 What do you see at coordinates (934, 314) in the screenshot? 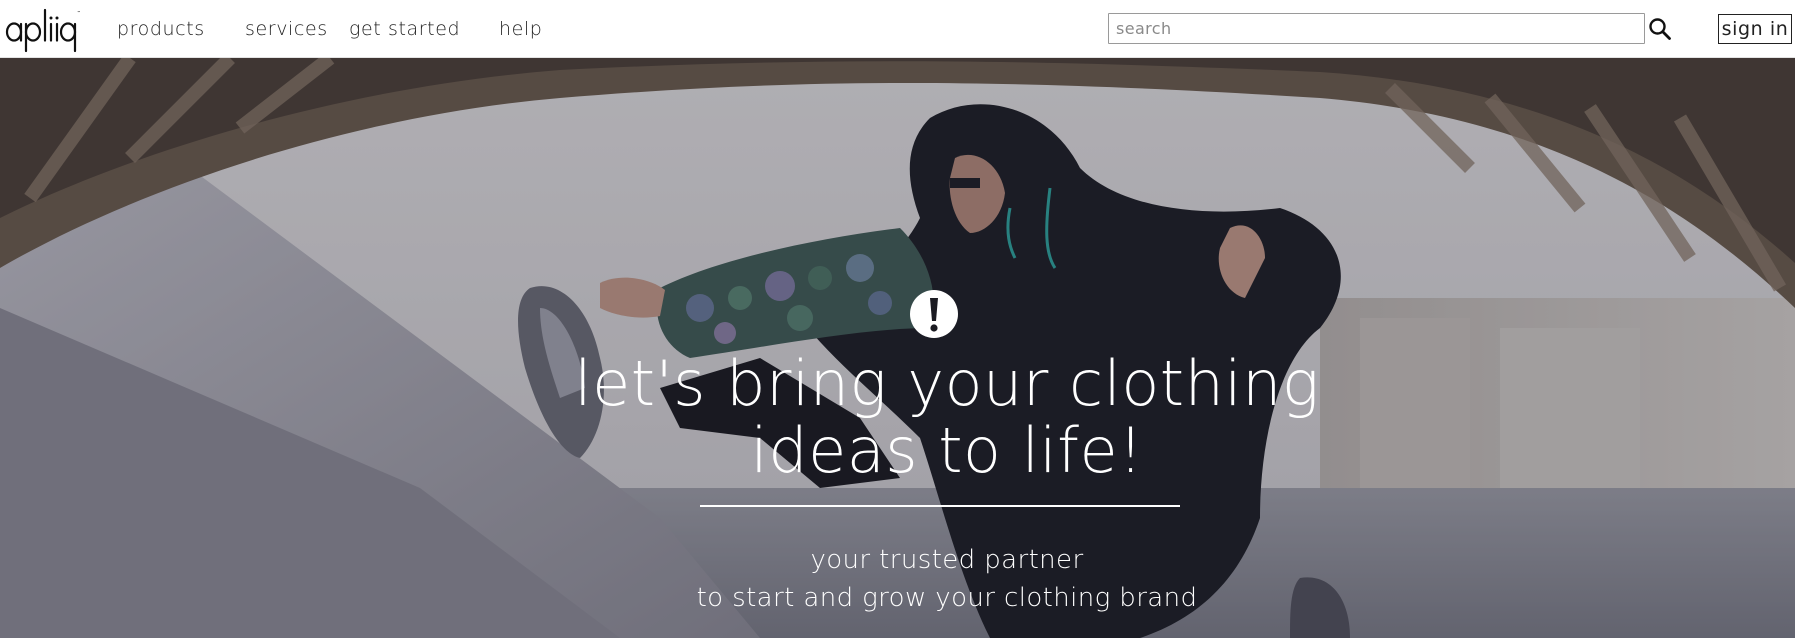
I see `exclamation-circle-icon` at bounding box center [934, 314].